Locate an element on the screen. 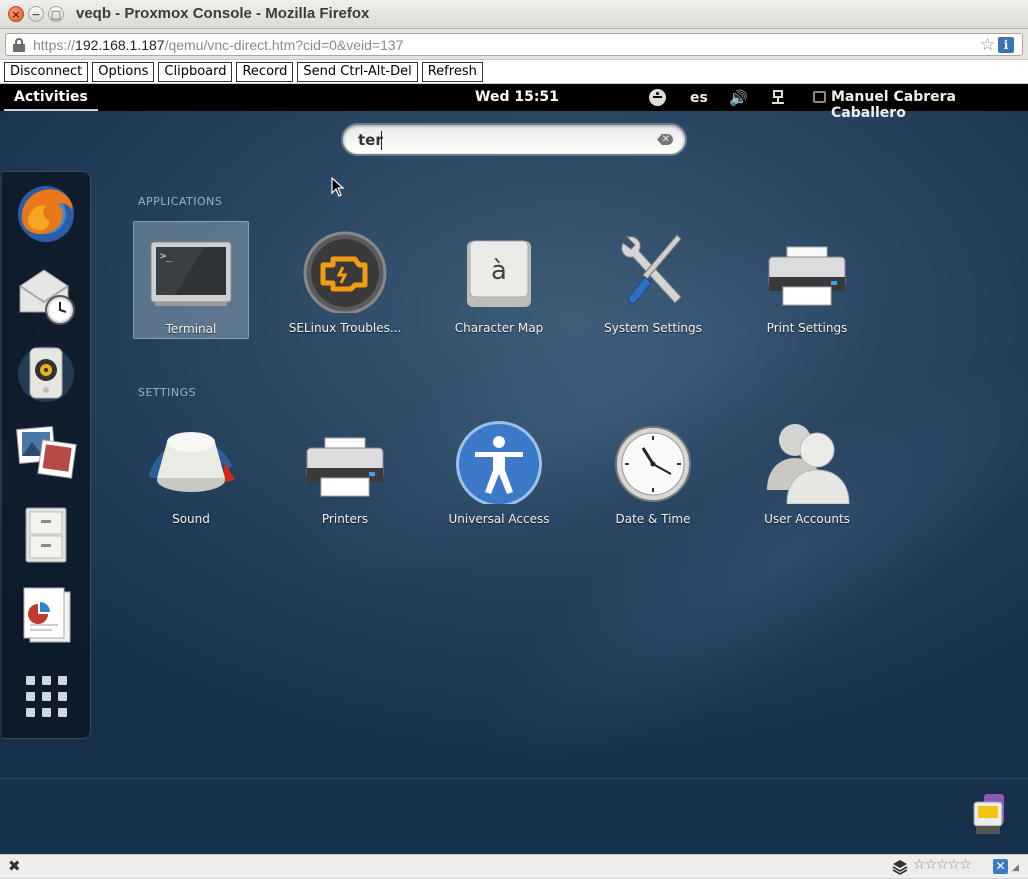  clipboard-button: Clipboard is located at coordinates (195, 72).